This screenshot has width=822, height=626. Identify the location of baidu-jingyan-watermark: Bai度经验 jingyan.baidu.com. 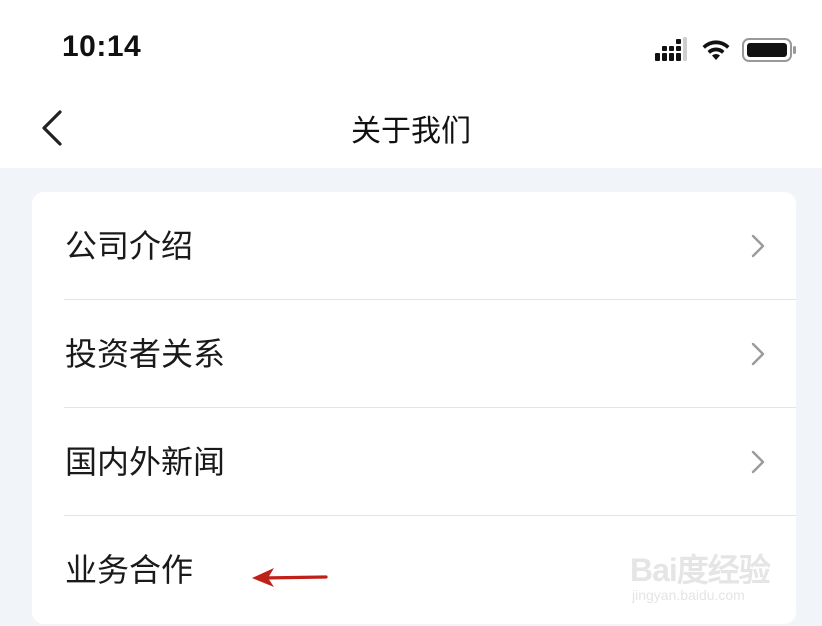
(710, 575).